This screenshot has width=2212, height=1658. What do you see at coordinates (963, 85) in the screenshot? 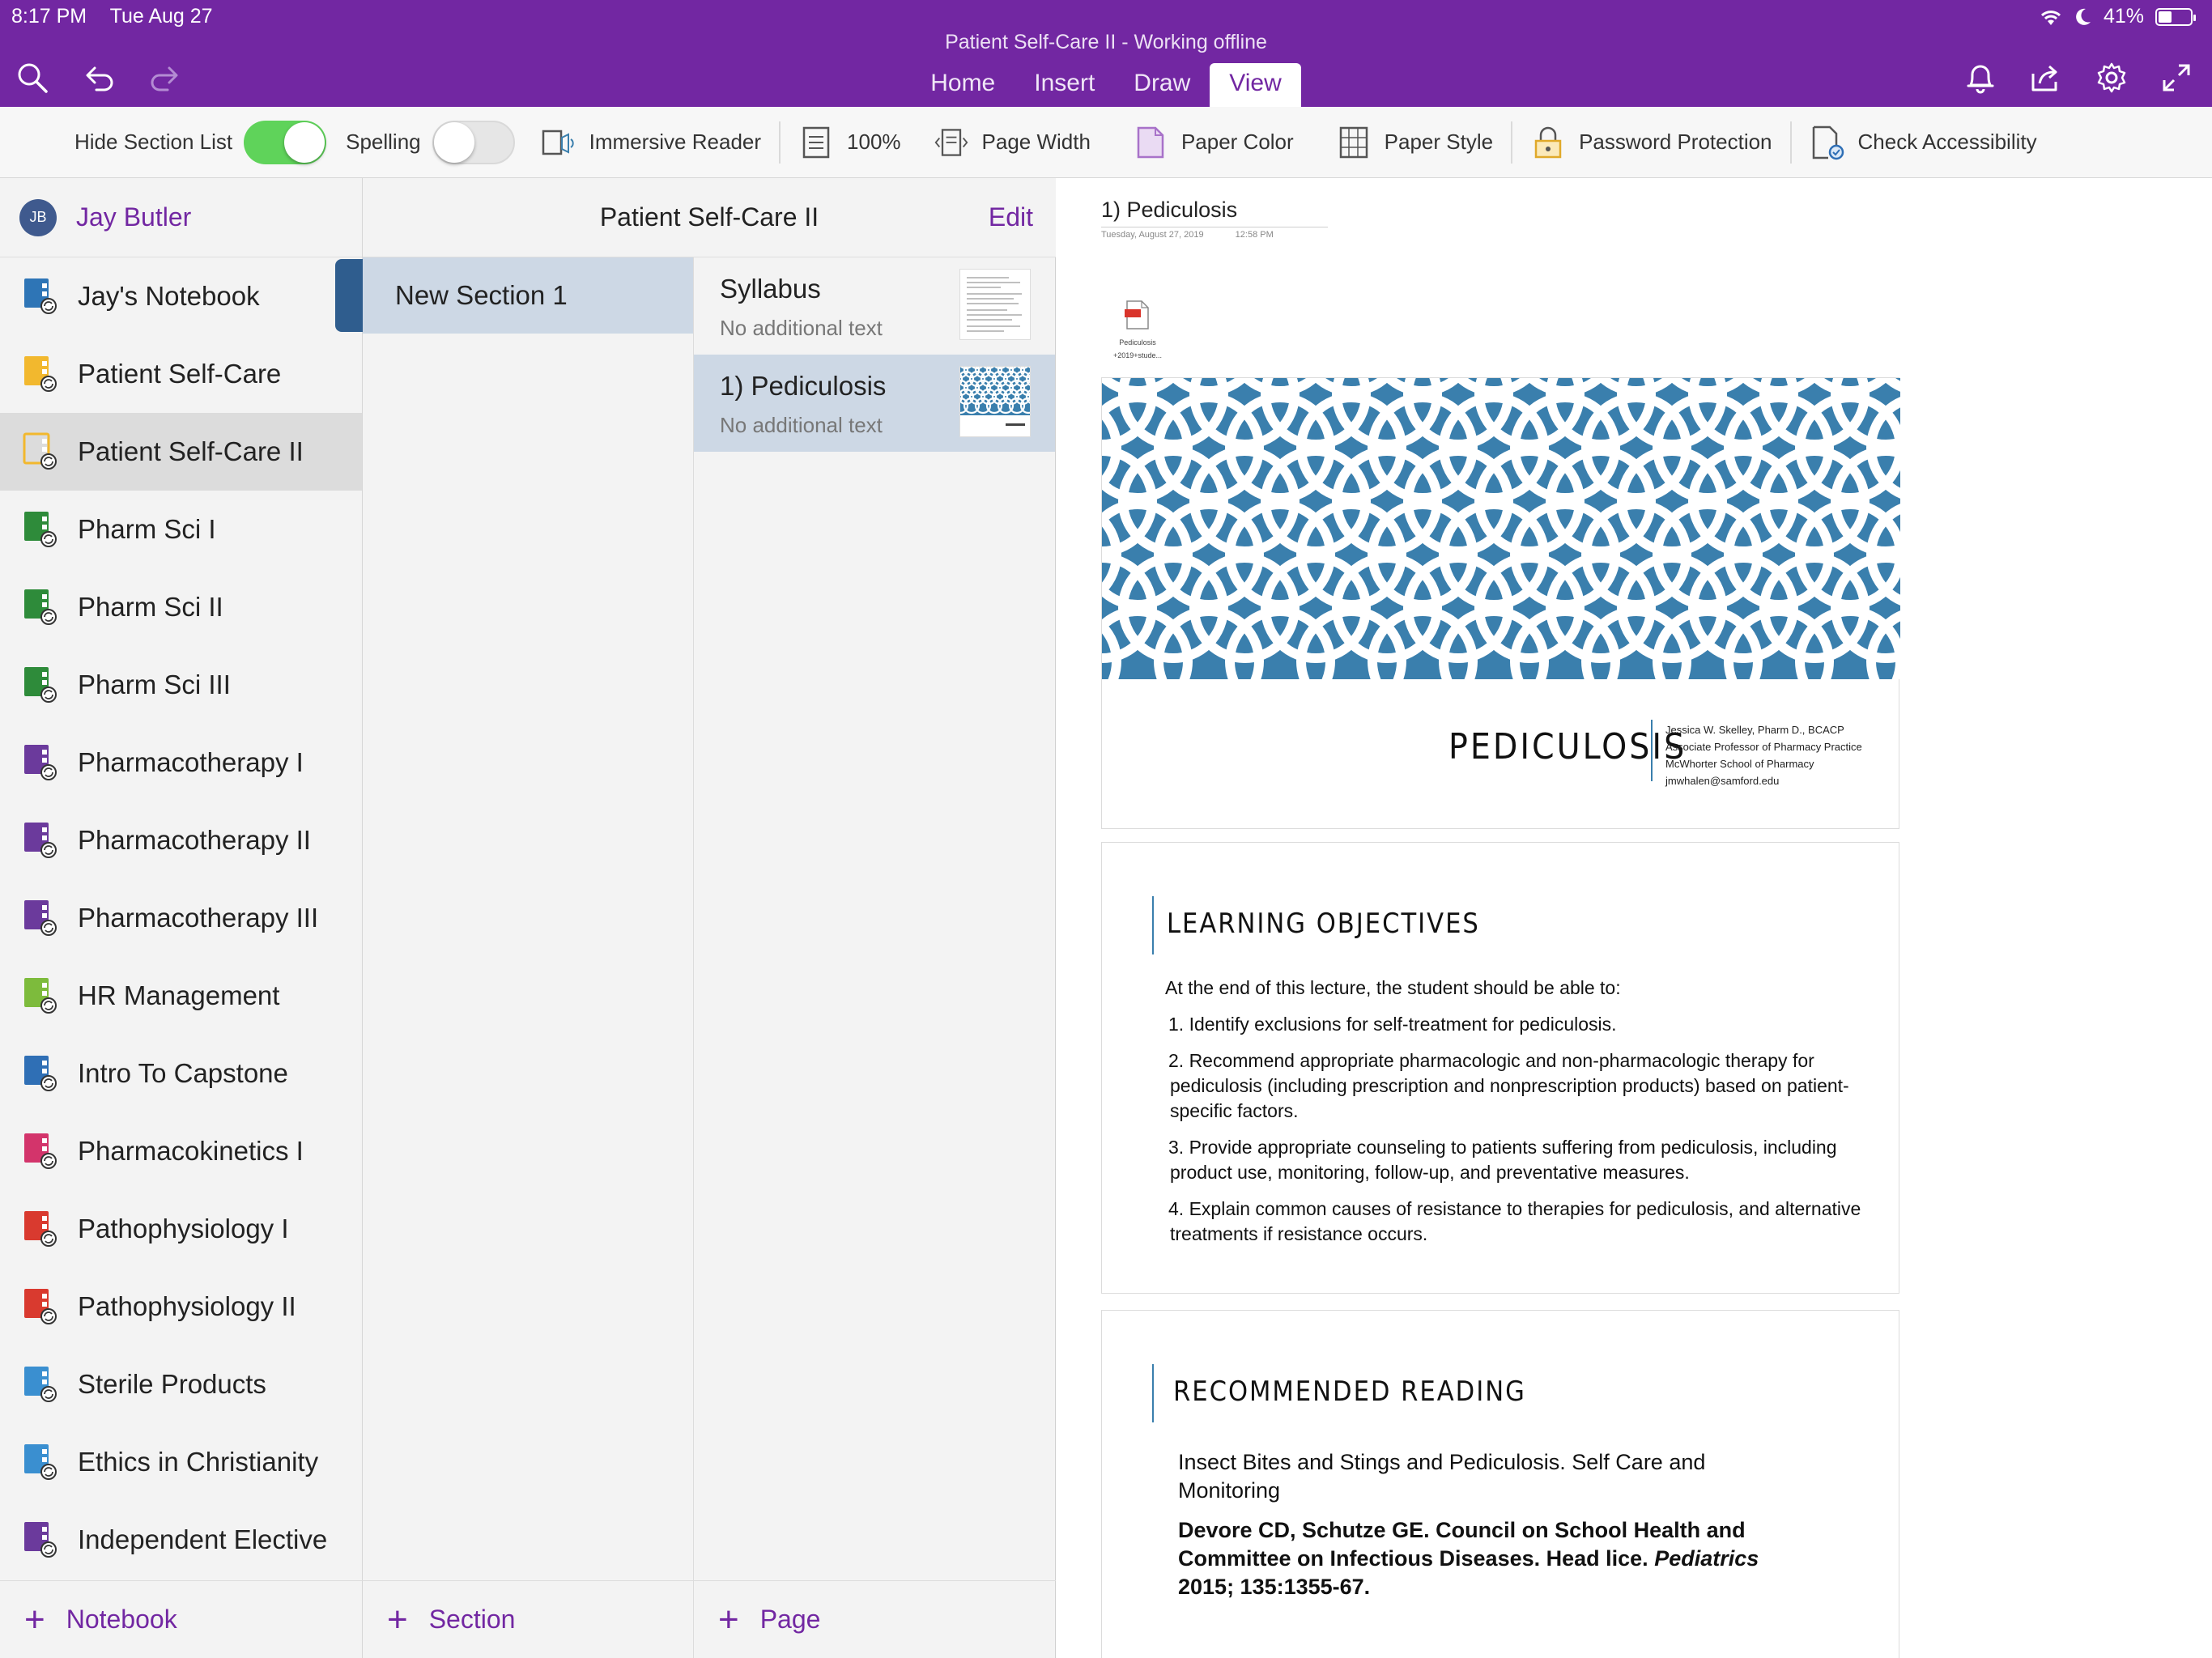
I see `tab-home: Home` at bounding box center [963, 85].